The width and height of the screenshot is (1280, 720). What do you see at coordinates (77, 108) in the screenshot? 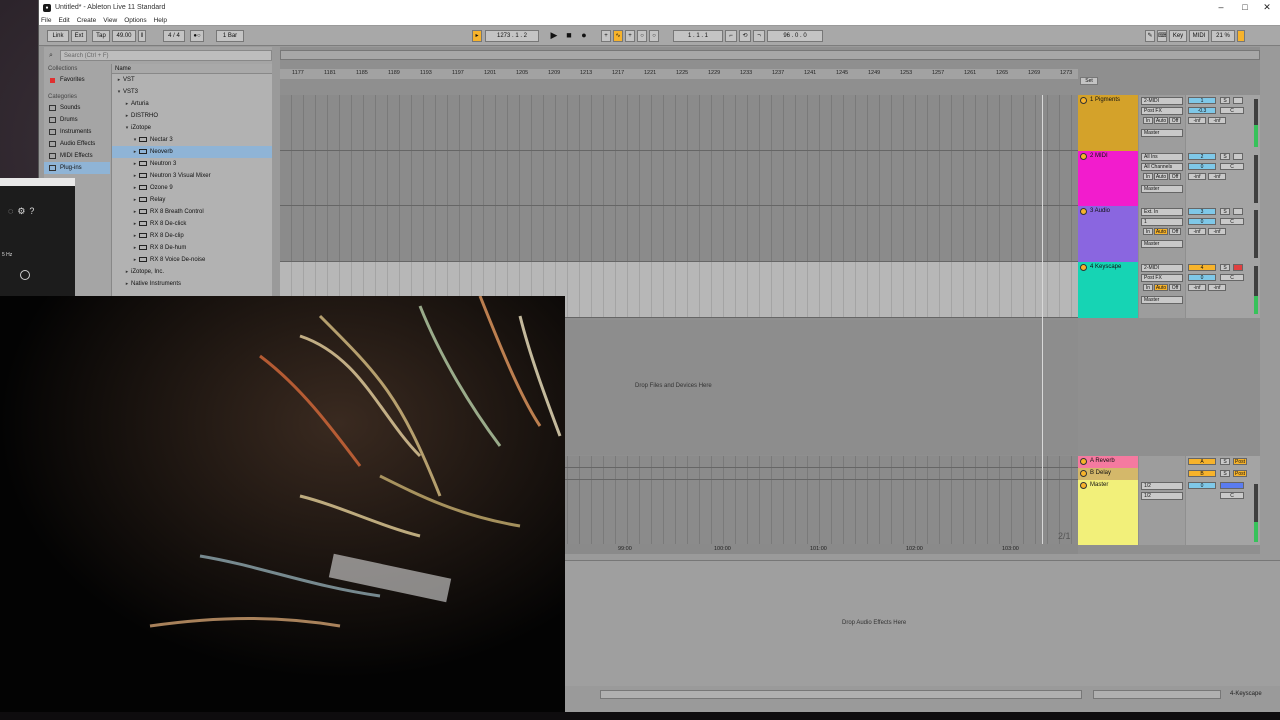
I see `category-sounds: Sounds` at bounding box center [77, 108].